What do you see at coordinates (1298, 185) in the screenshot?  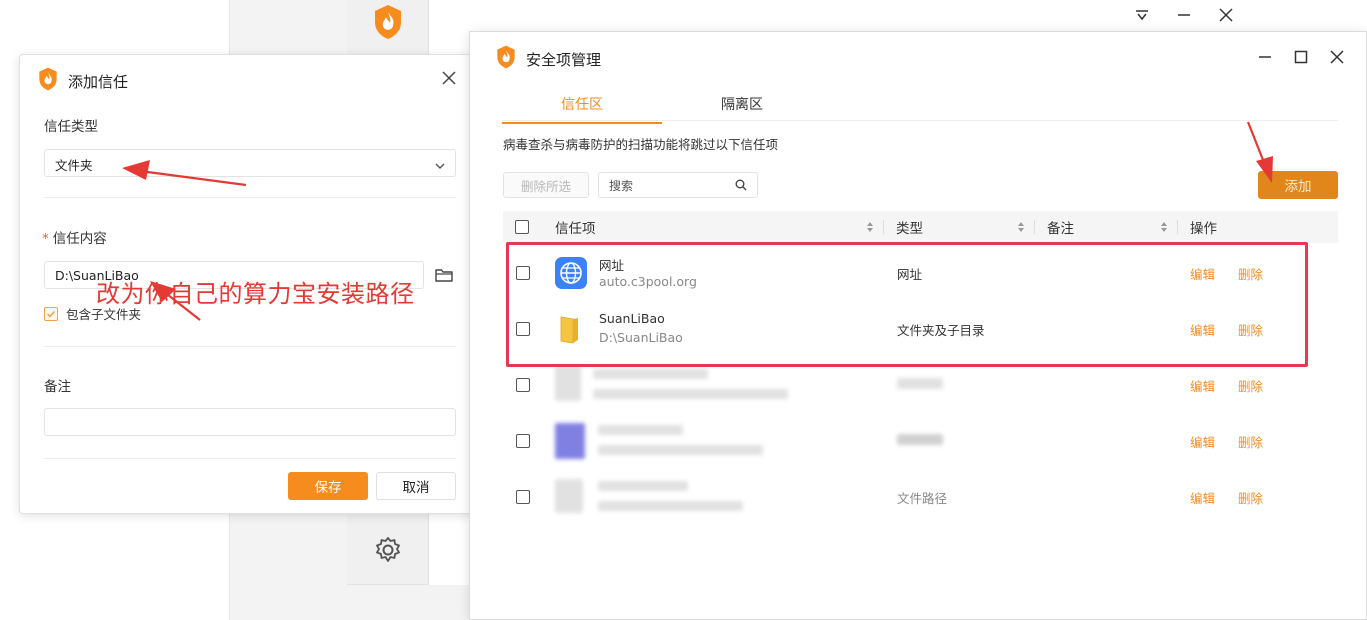 I see `add-button: 添加` at bounding box center [1298, 185].